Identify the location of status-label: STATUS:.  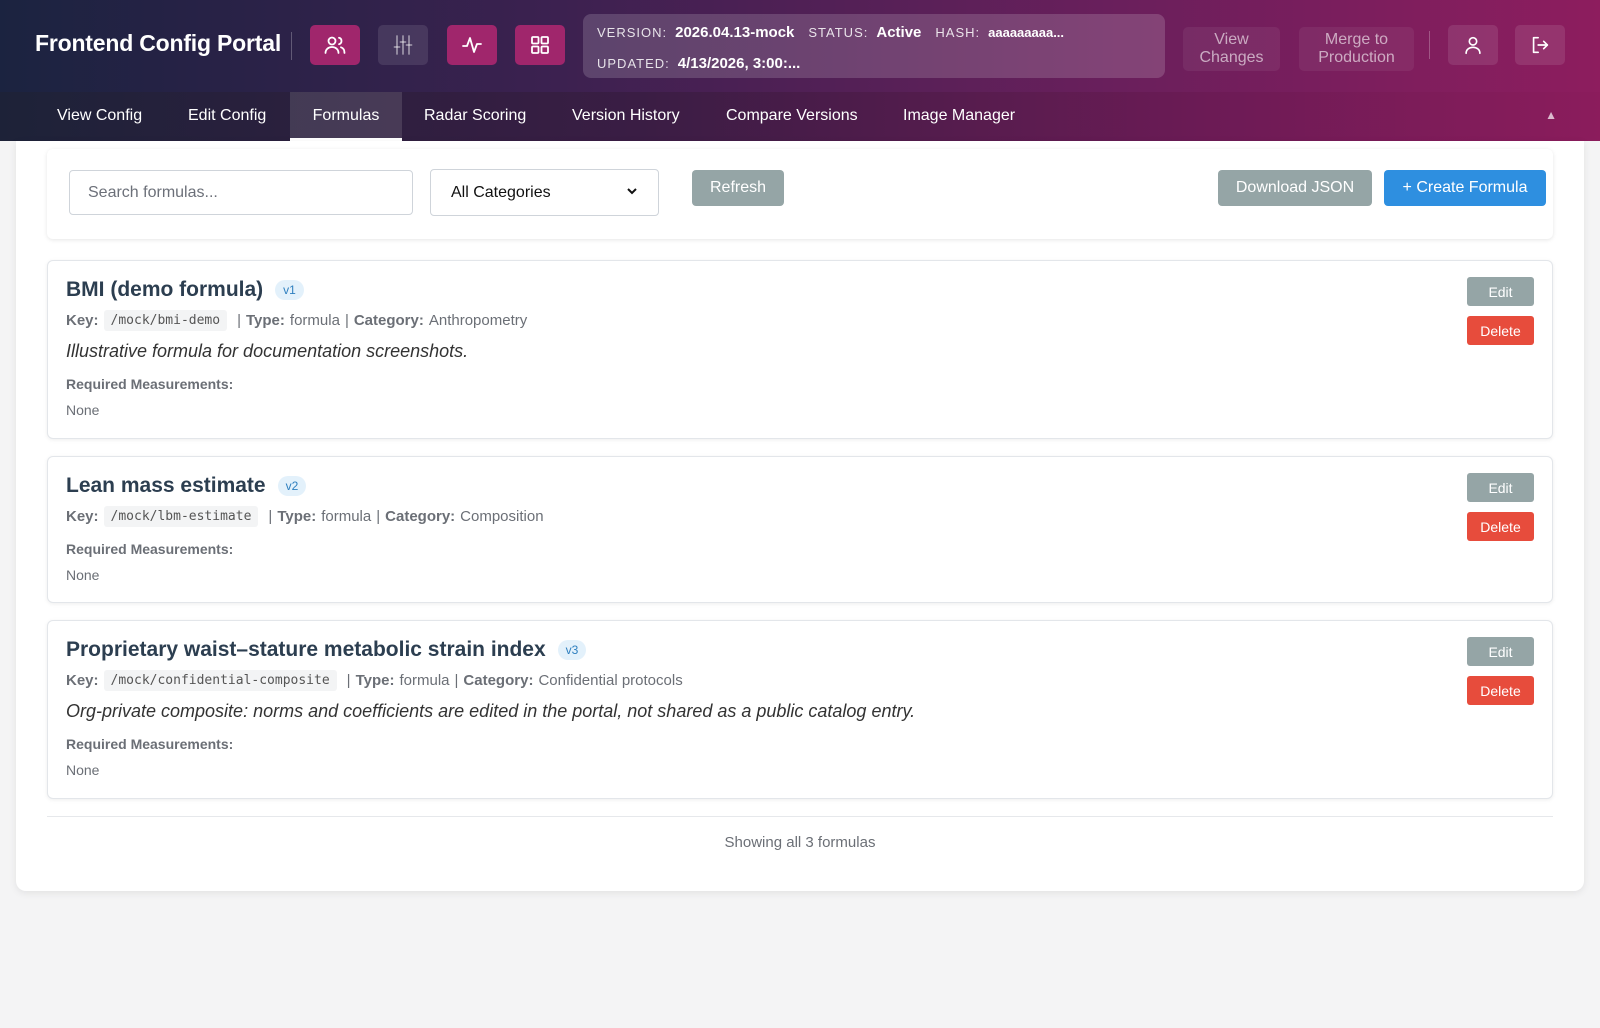
(838, 32).